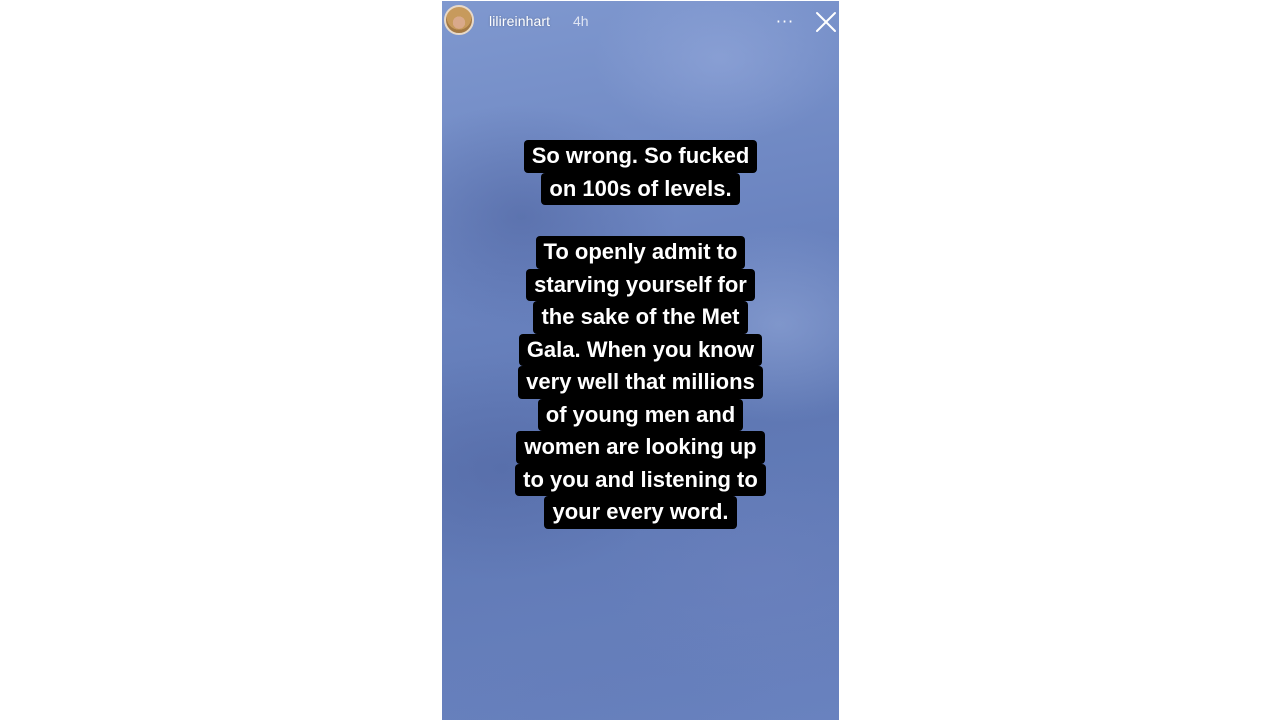  Describe the element at coordinates (519, 21) in the screenshot. I see `username: lilireinhart` at that location.